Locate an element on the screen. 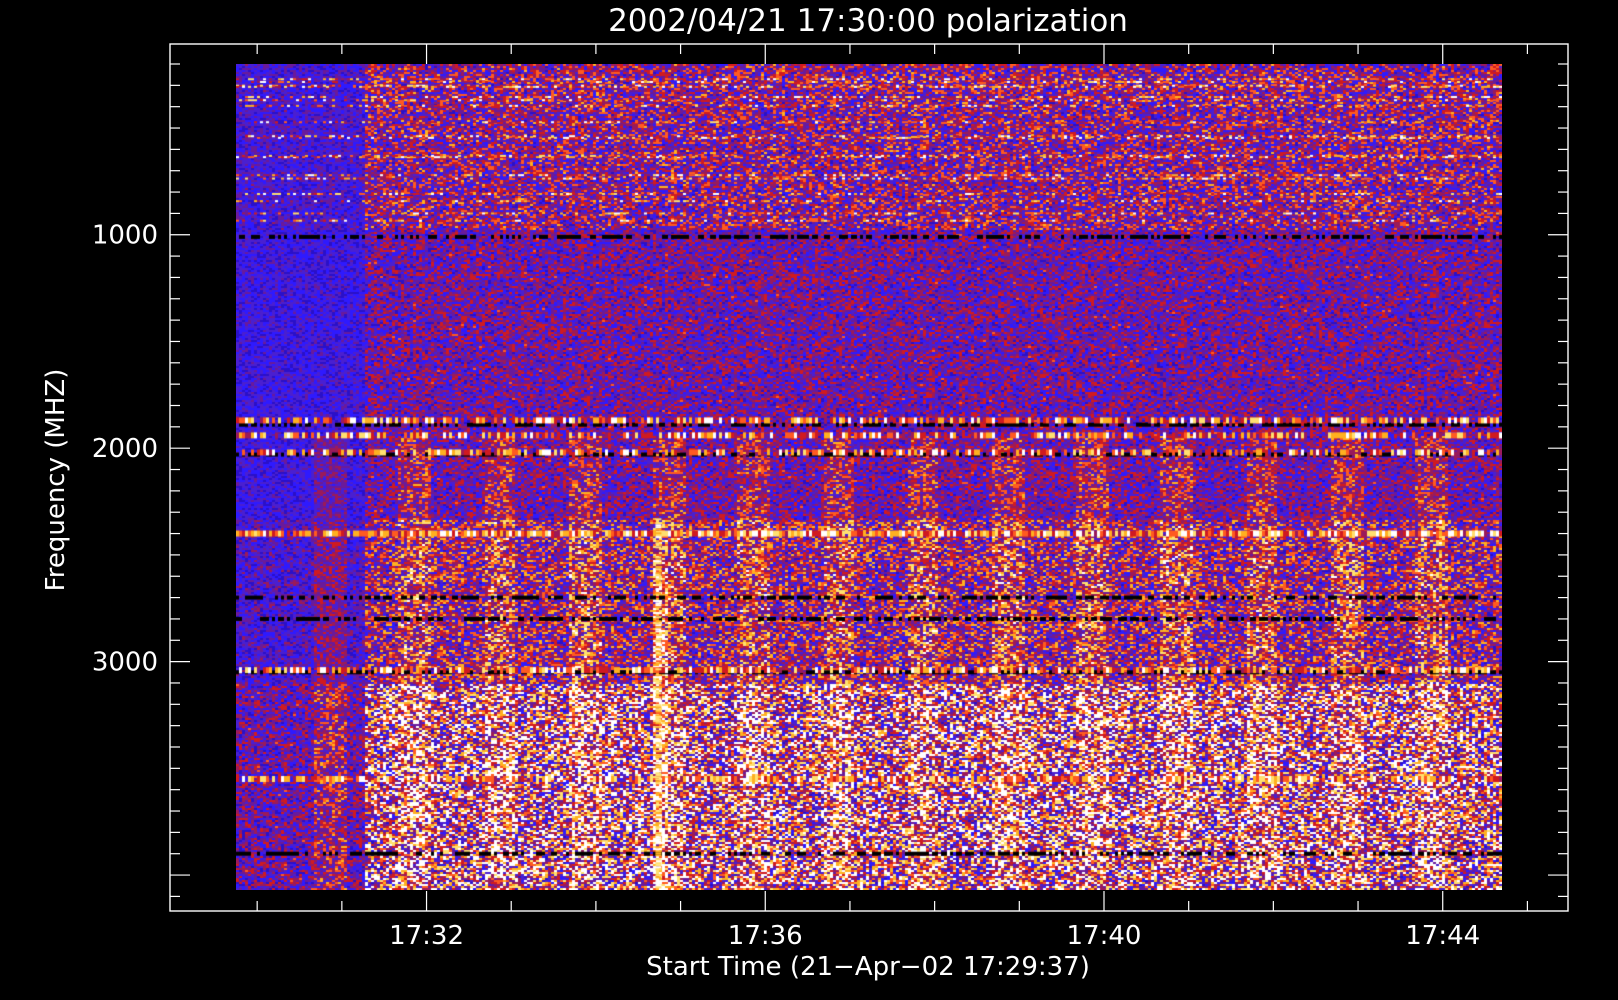 The image size is (1618, 1000). y-tick-label: 3000 is located at coordinates (125, 663).